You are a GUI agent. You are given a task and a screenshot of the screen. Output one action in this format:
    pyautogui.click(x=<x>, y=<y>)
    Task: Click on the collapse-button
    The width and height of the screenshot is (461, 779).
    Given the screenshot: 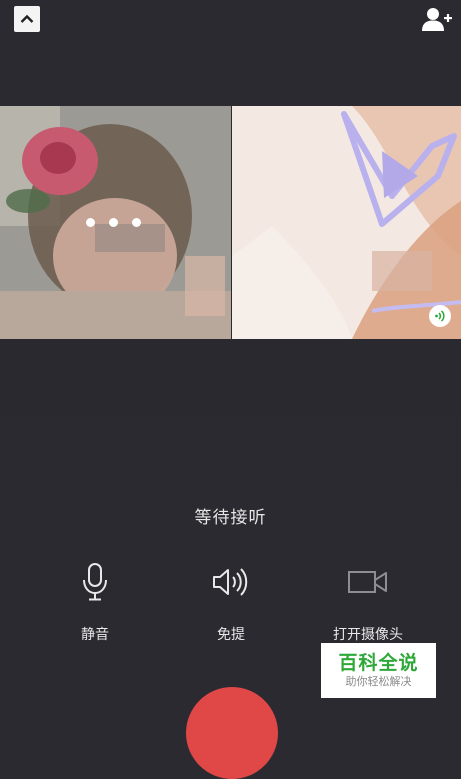 What is the action you would take?
    pyautogui.click(x=27, y=19)
    